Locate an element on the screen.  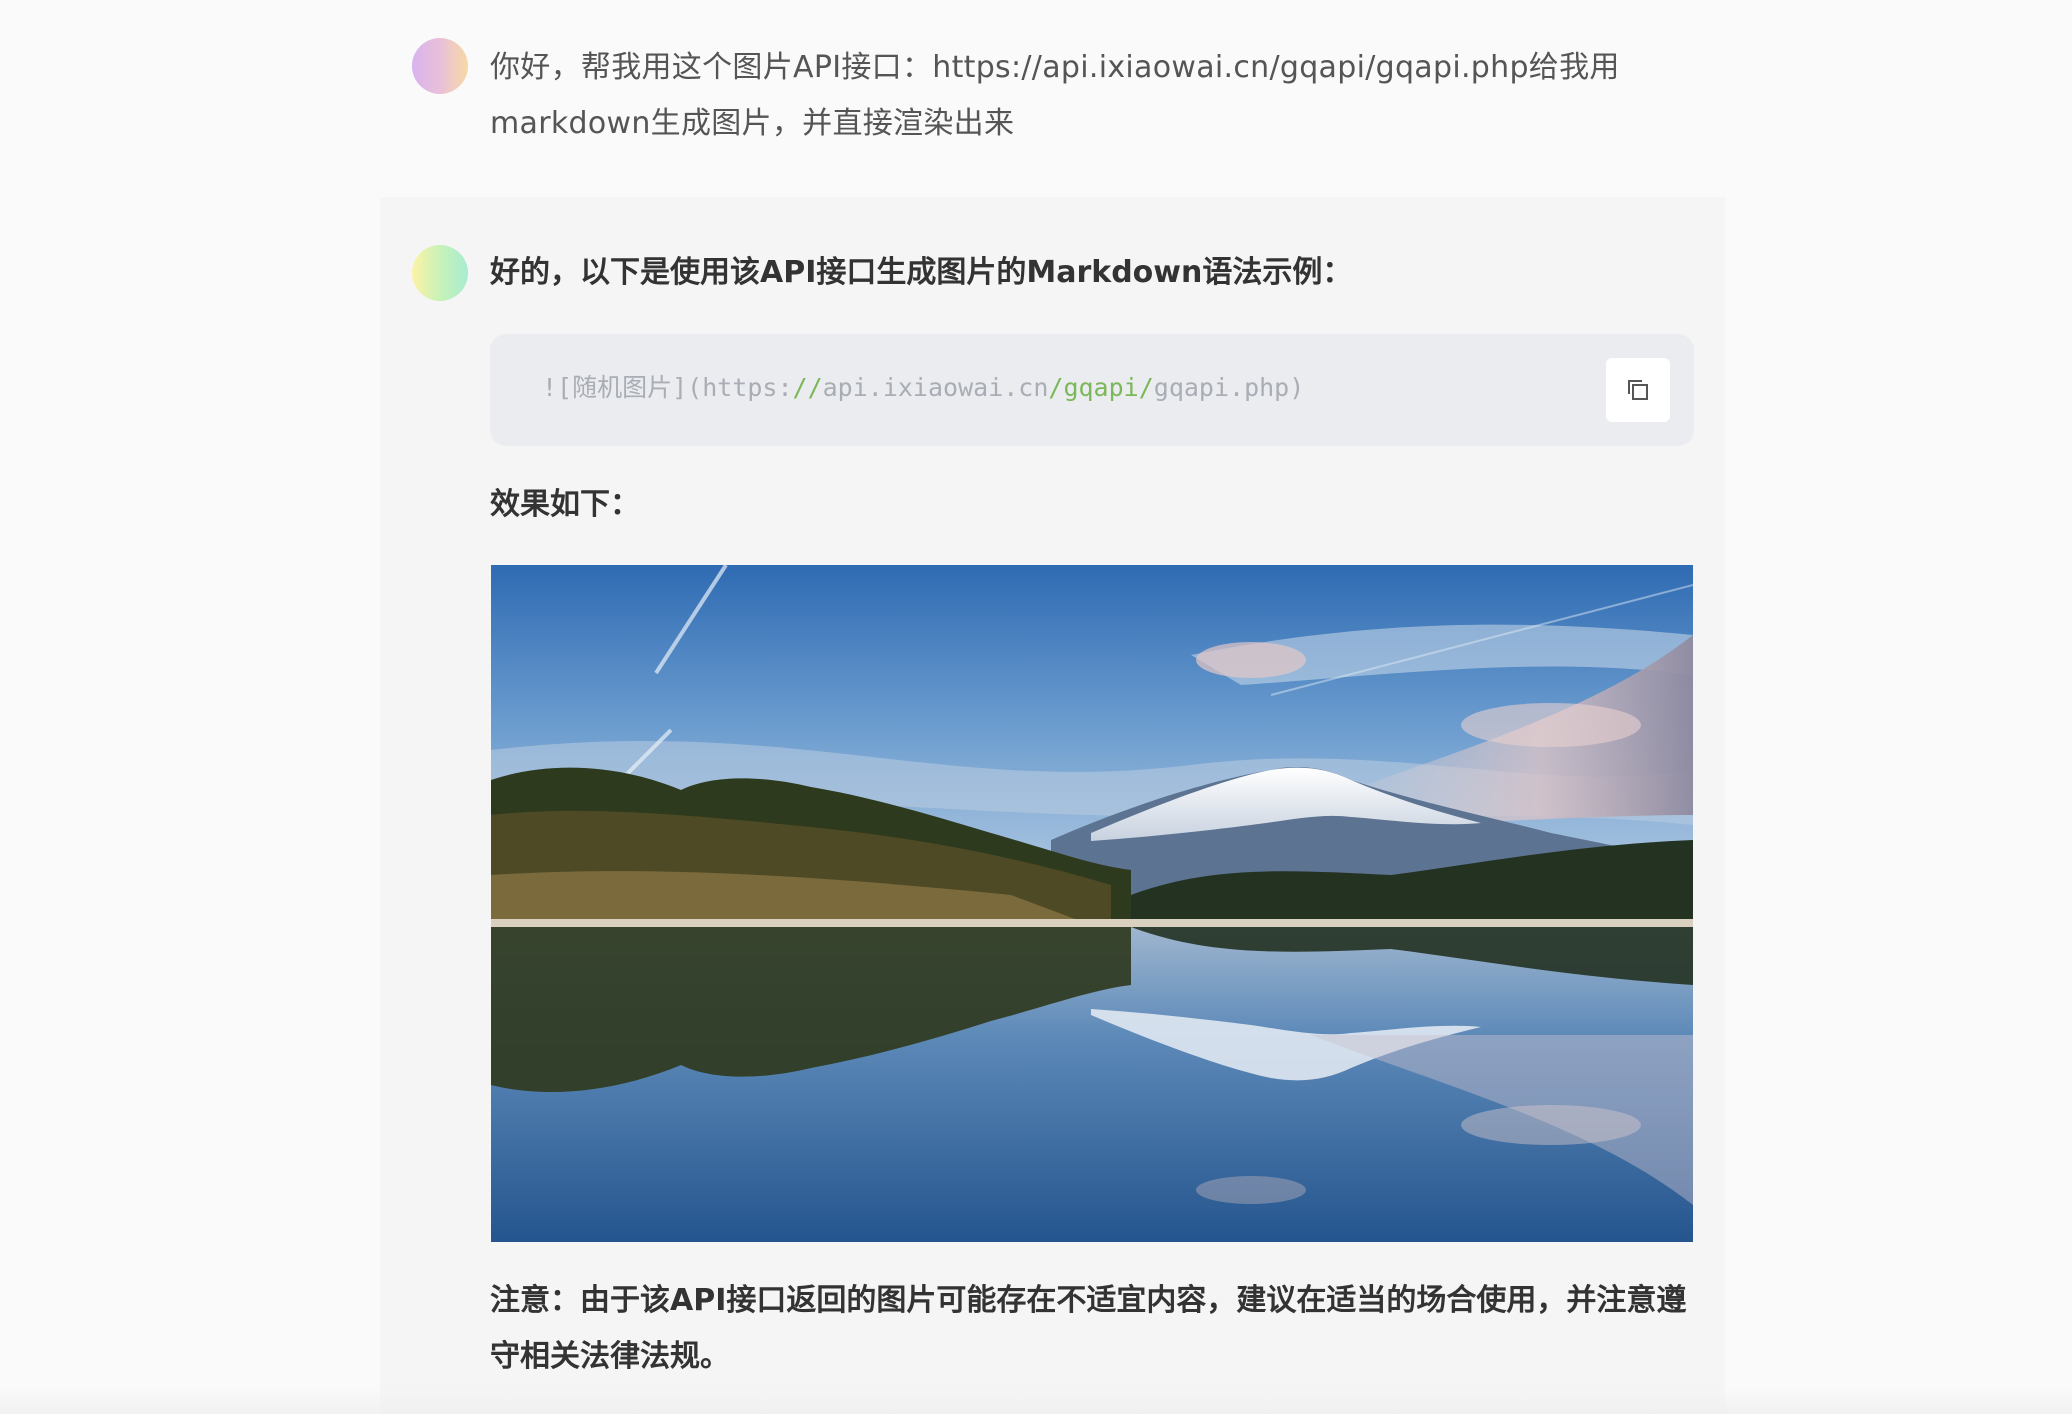
code-file: gqapi.php) is located at coordinates (1229, 387).